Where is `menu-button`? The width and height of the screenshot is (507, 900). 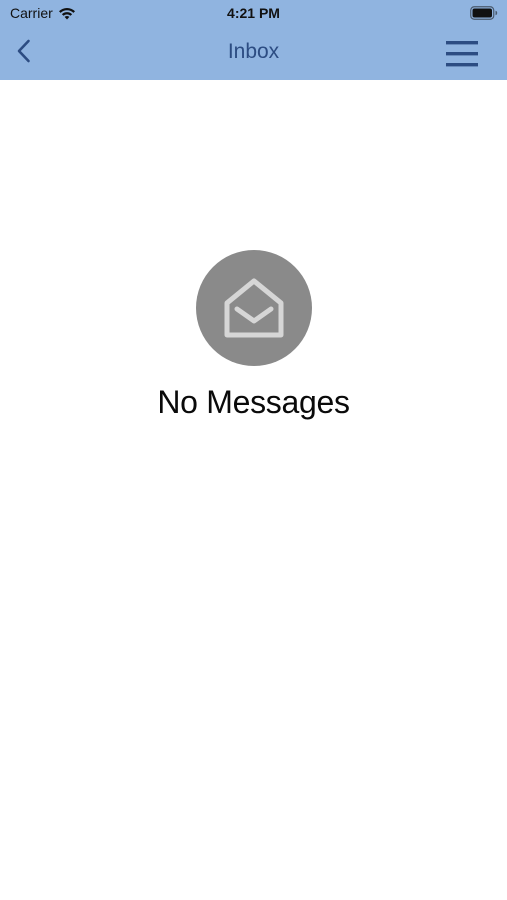
menu-button is located at coordinates (462, 54).